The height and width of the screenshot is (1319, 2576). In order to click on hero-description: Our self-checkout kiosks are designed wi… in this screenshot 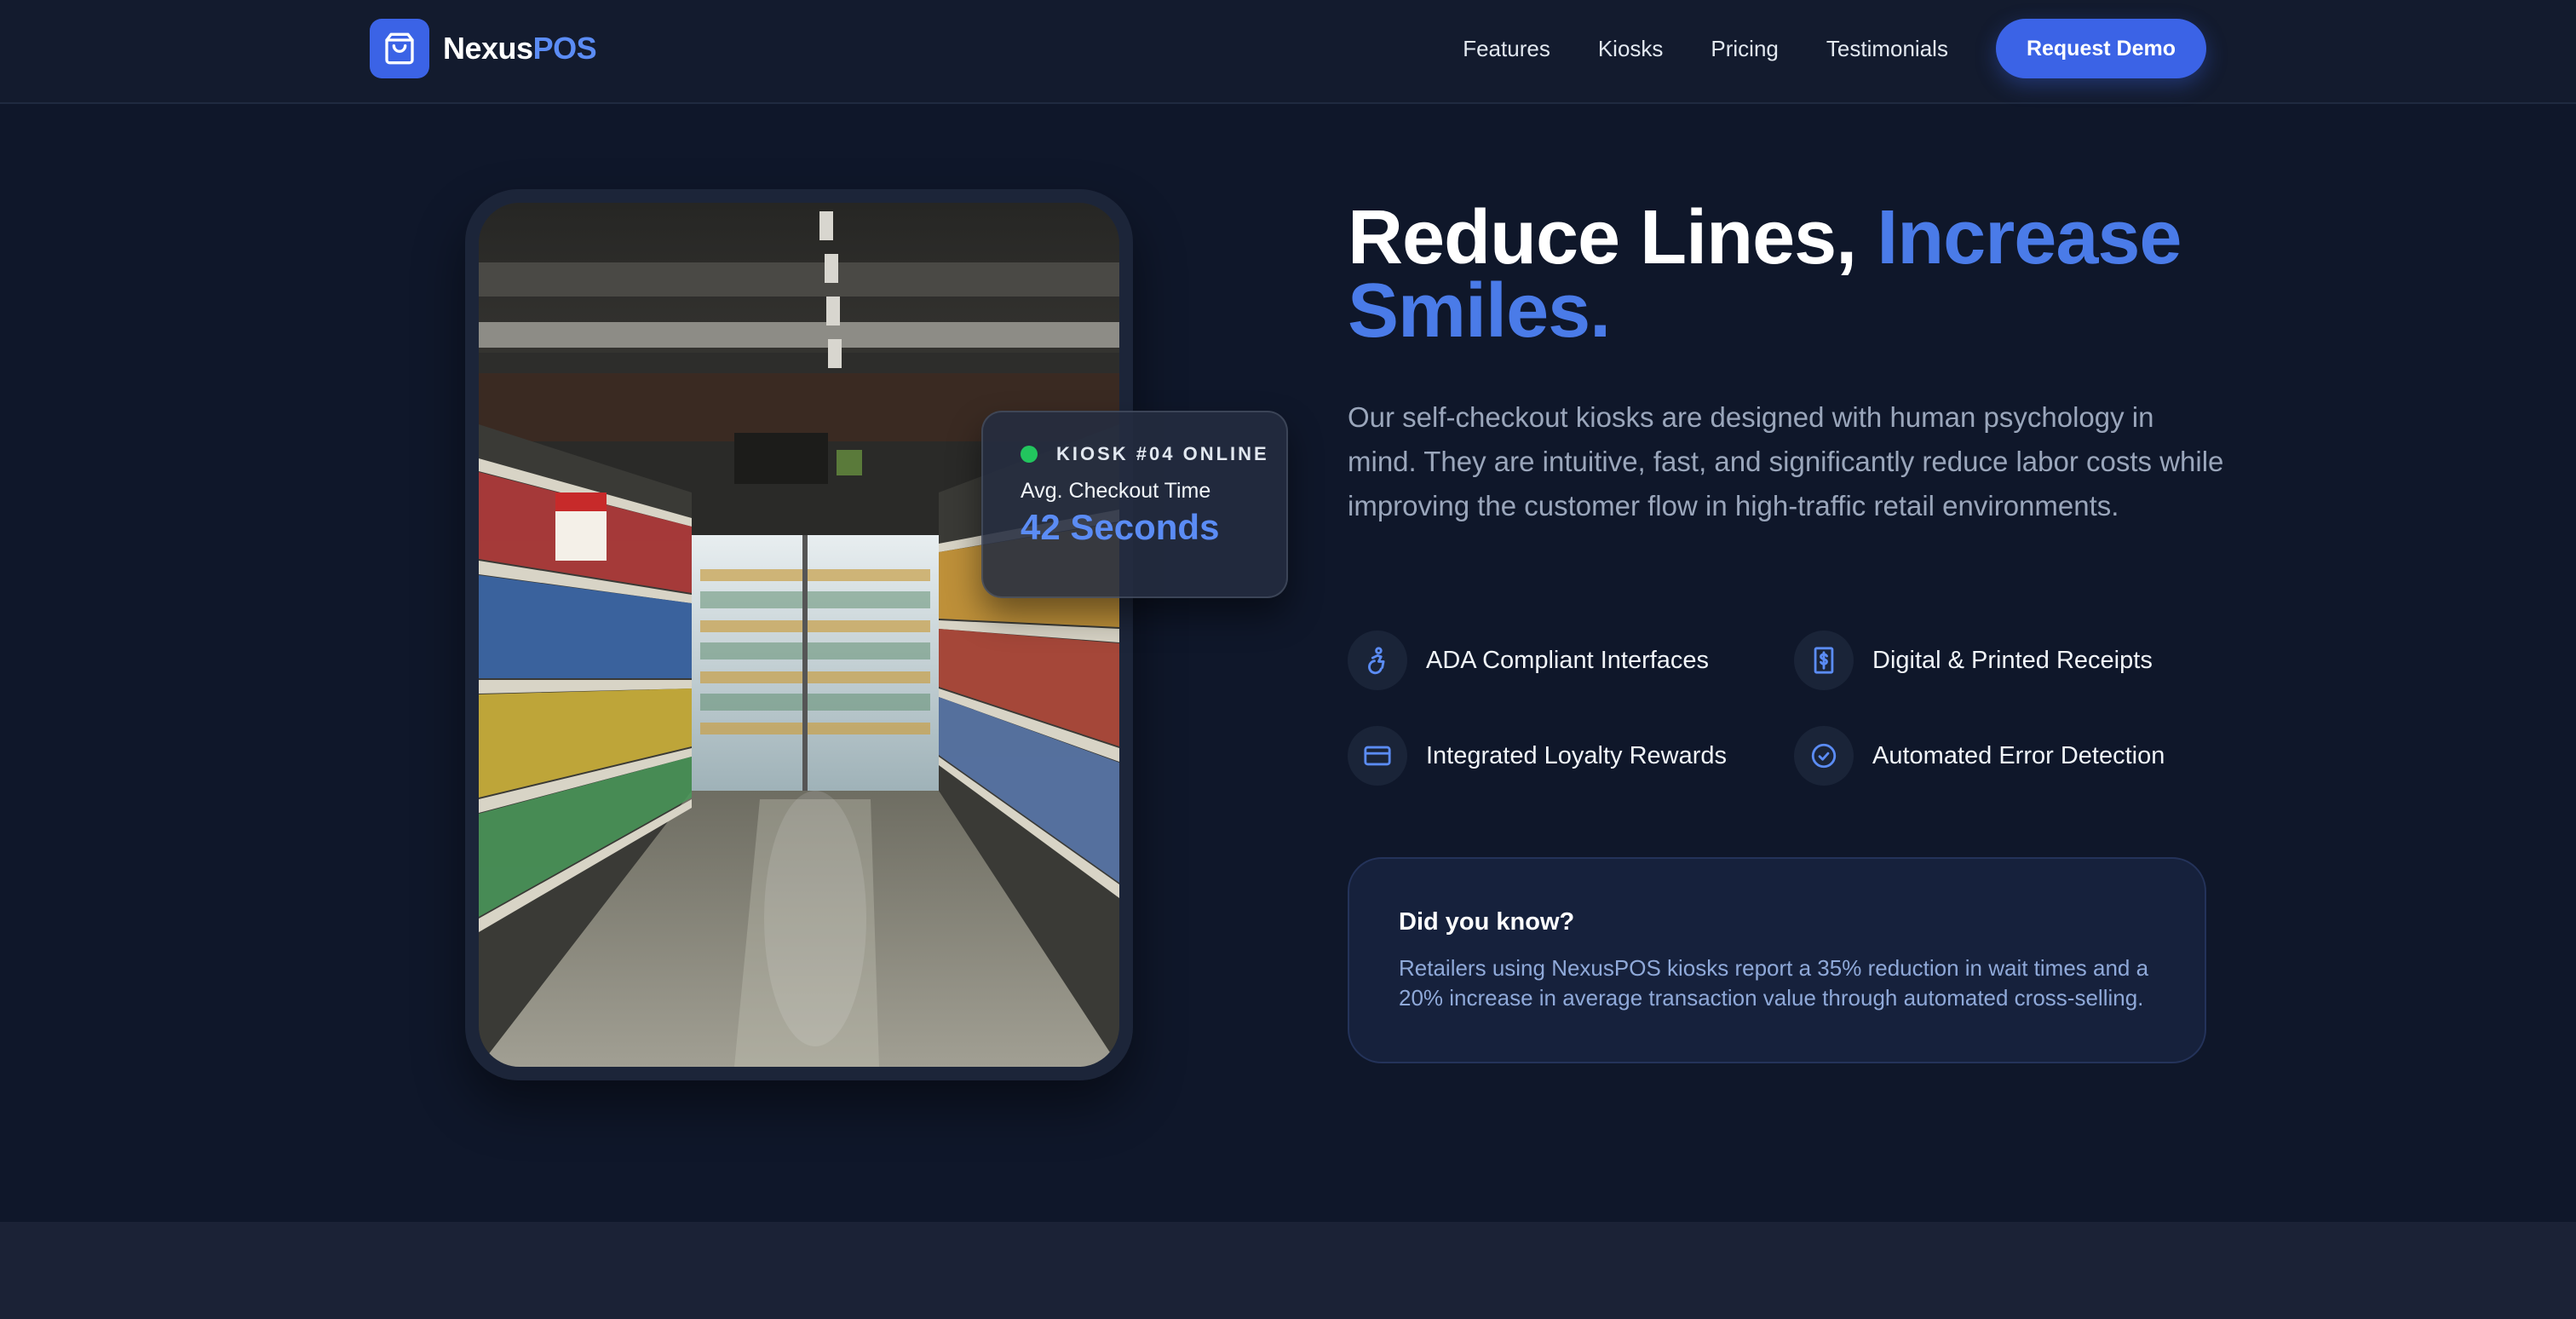, I will do `click(1786, 461)`.